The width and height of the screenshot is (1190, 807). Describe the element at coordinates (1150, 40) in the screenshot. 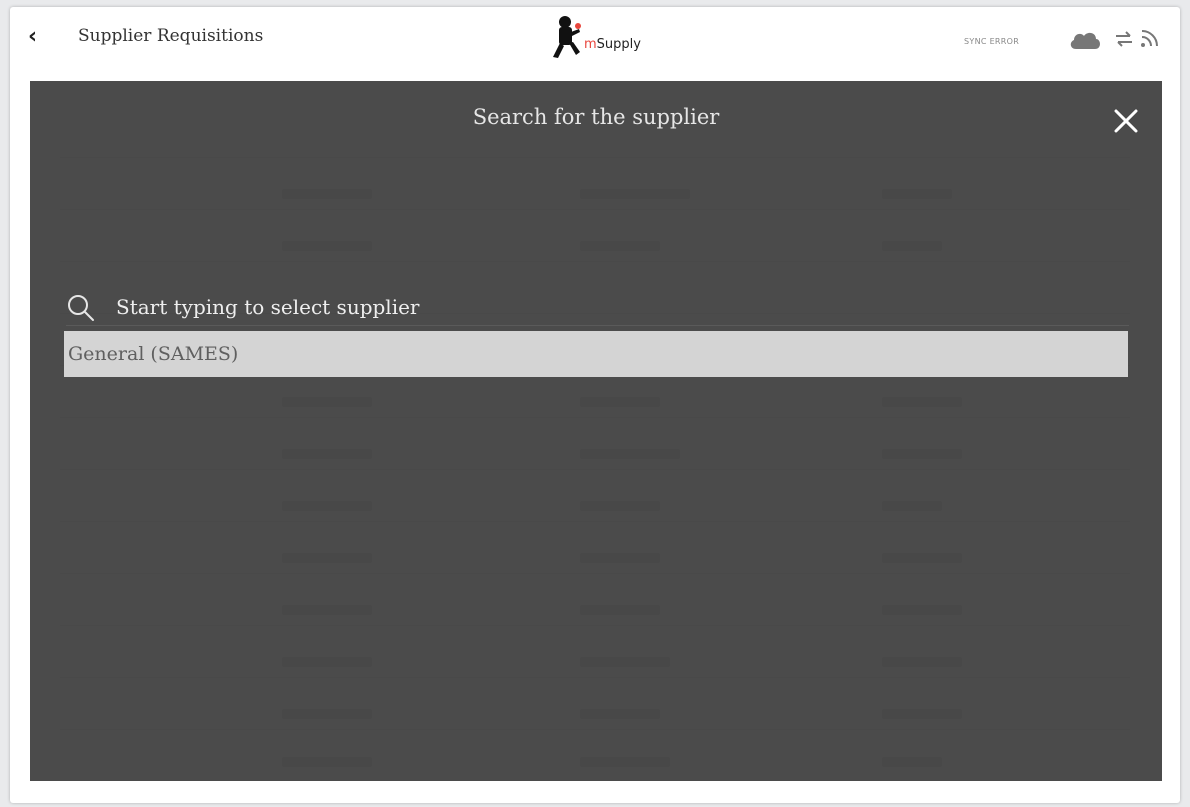

I see `feed-icon` at that location.